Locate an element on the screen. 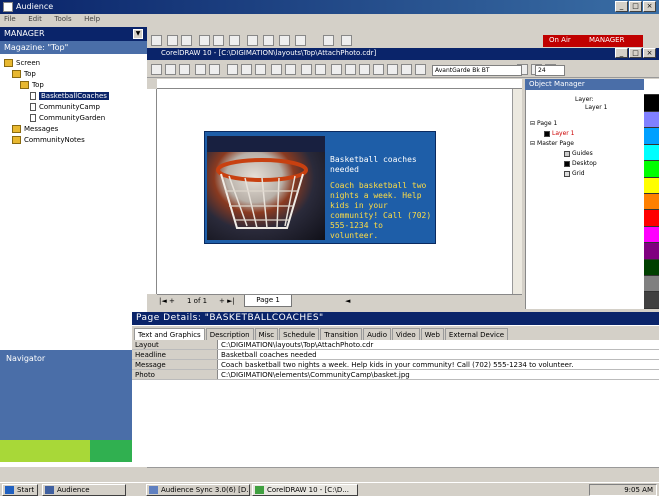 This screenshot has height=496, width=659. corel-open-icon is located at coordinates (170, 69).